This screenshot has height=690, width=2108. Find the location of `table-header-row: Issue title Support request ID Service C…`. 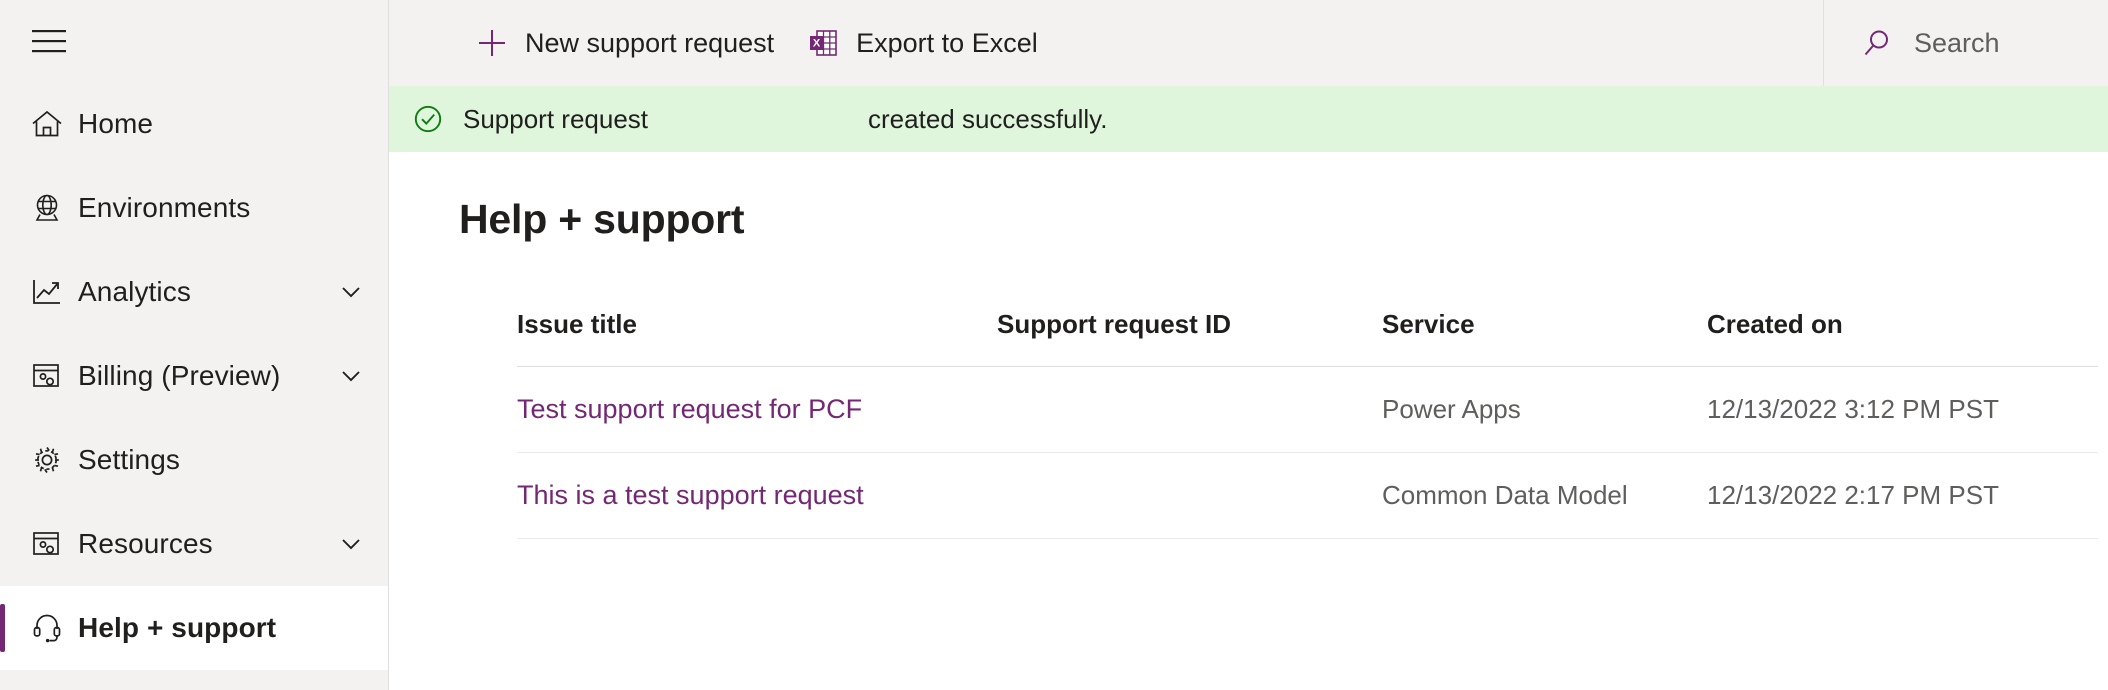

table-header-row: Issue title Support request ID Service C… is located at coordinates (1307, 338).